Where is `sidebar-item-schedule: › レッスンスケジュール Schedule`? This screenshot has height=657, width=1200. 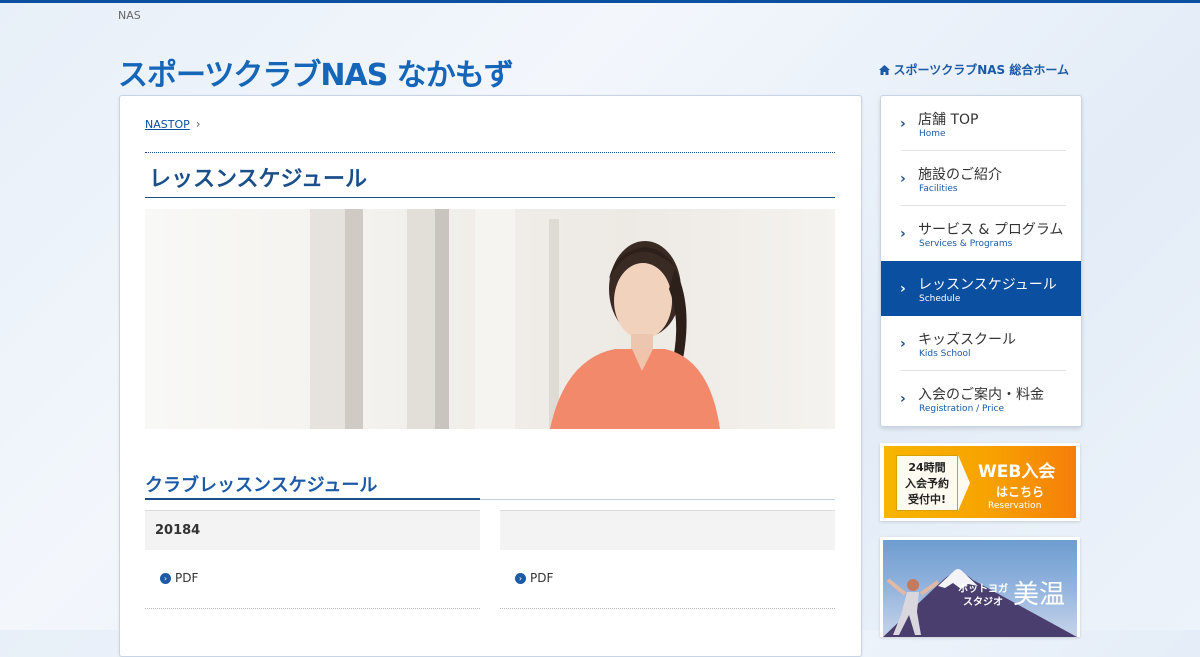
sidebar-item-schedule: › レッスンスケジュール Schedule is located at coordinates (981, 288).